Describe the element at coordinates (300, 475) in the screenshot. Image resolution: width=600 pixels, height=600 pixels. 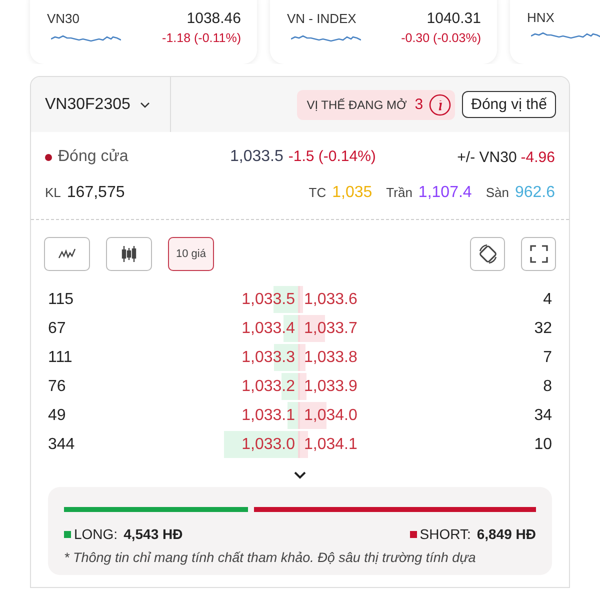
I see `expand-chevron-icon` at that location.